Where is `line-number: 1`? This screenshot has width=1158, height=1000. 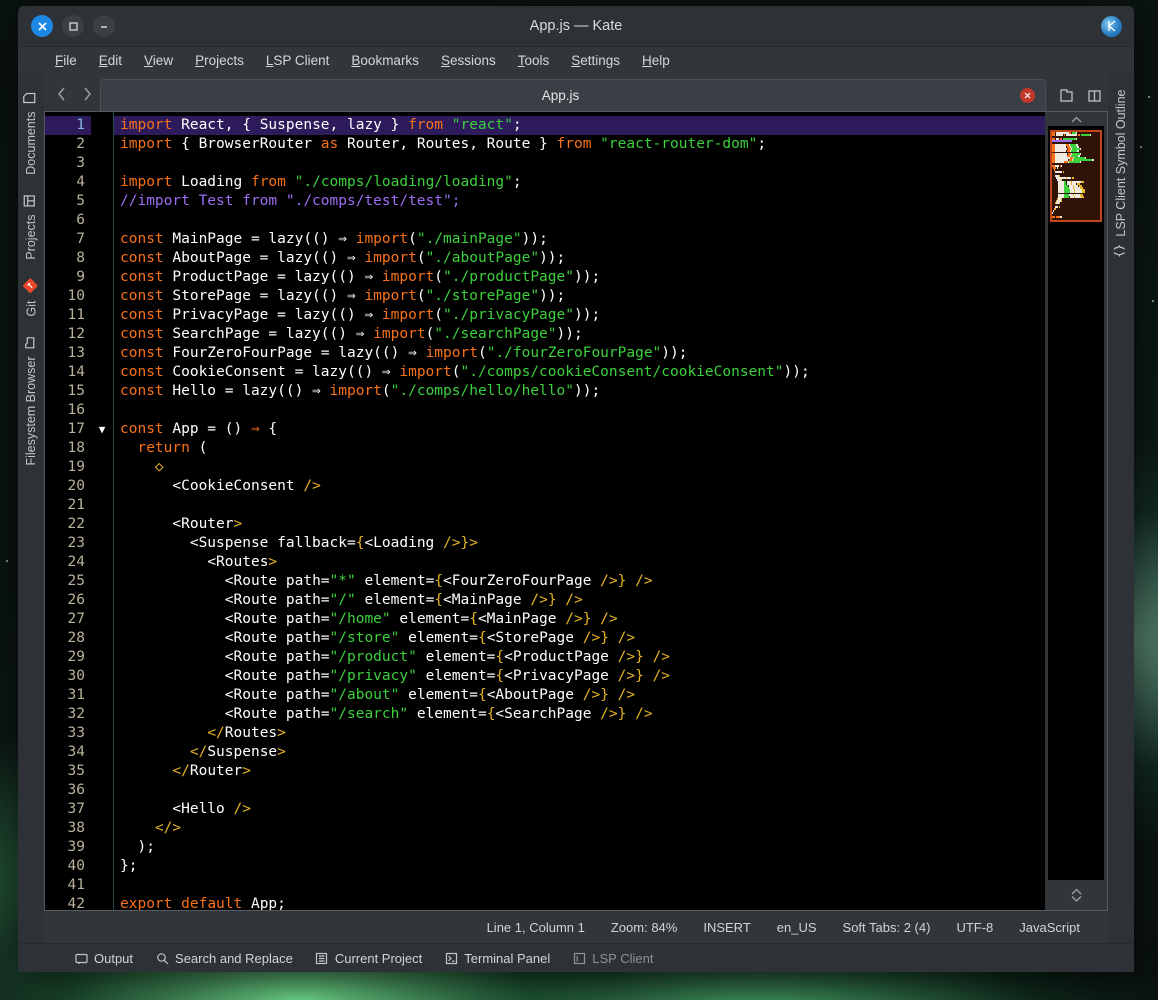
line-number: 1 is located at coordinates (68, 125).